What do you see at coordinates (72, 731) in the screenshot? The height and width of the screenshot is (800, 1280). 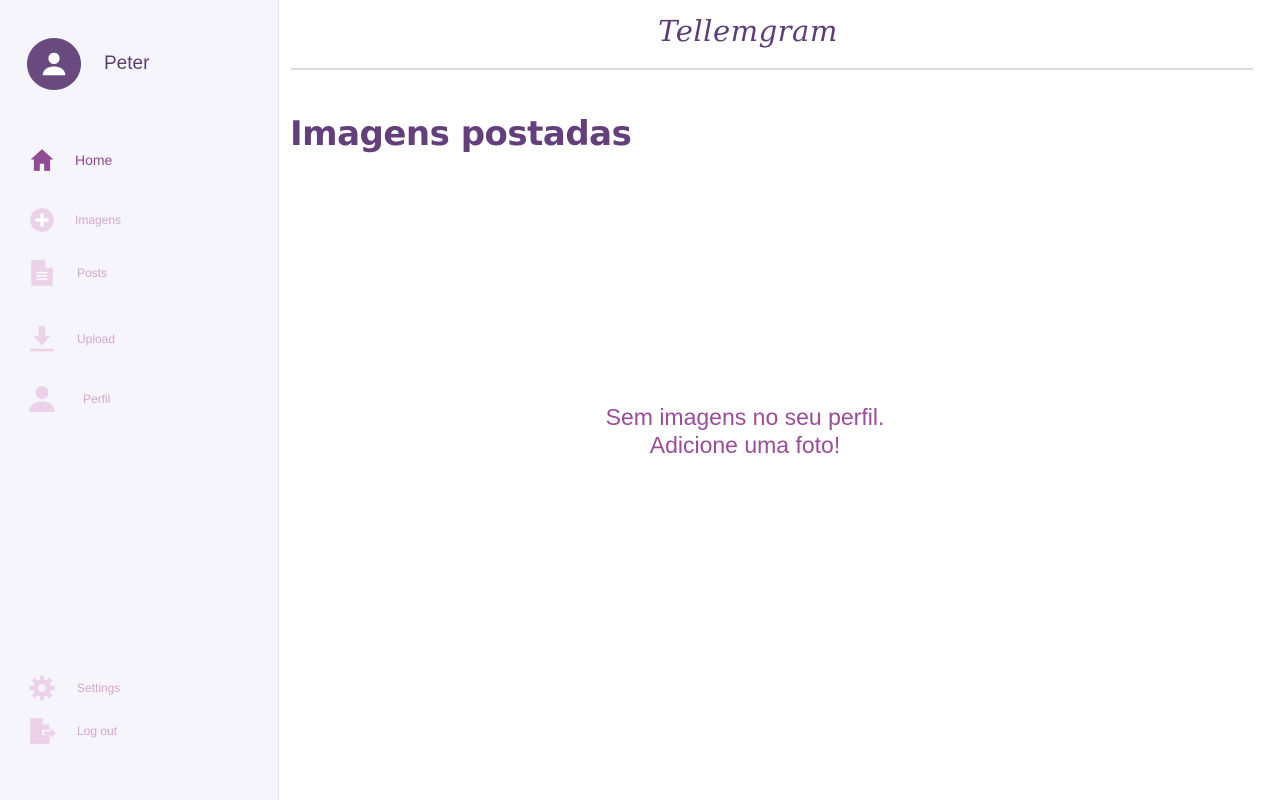 I see `sidebar-item-logout: Log out` at bounding box center [72, 731].